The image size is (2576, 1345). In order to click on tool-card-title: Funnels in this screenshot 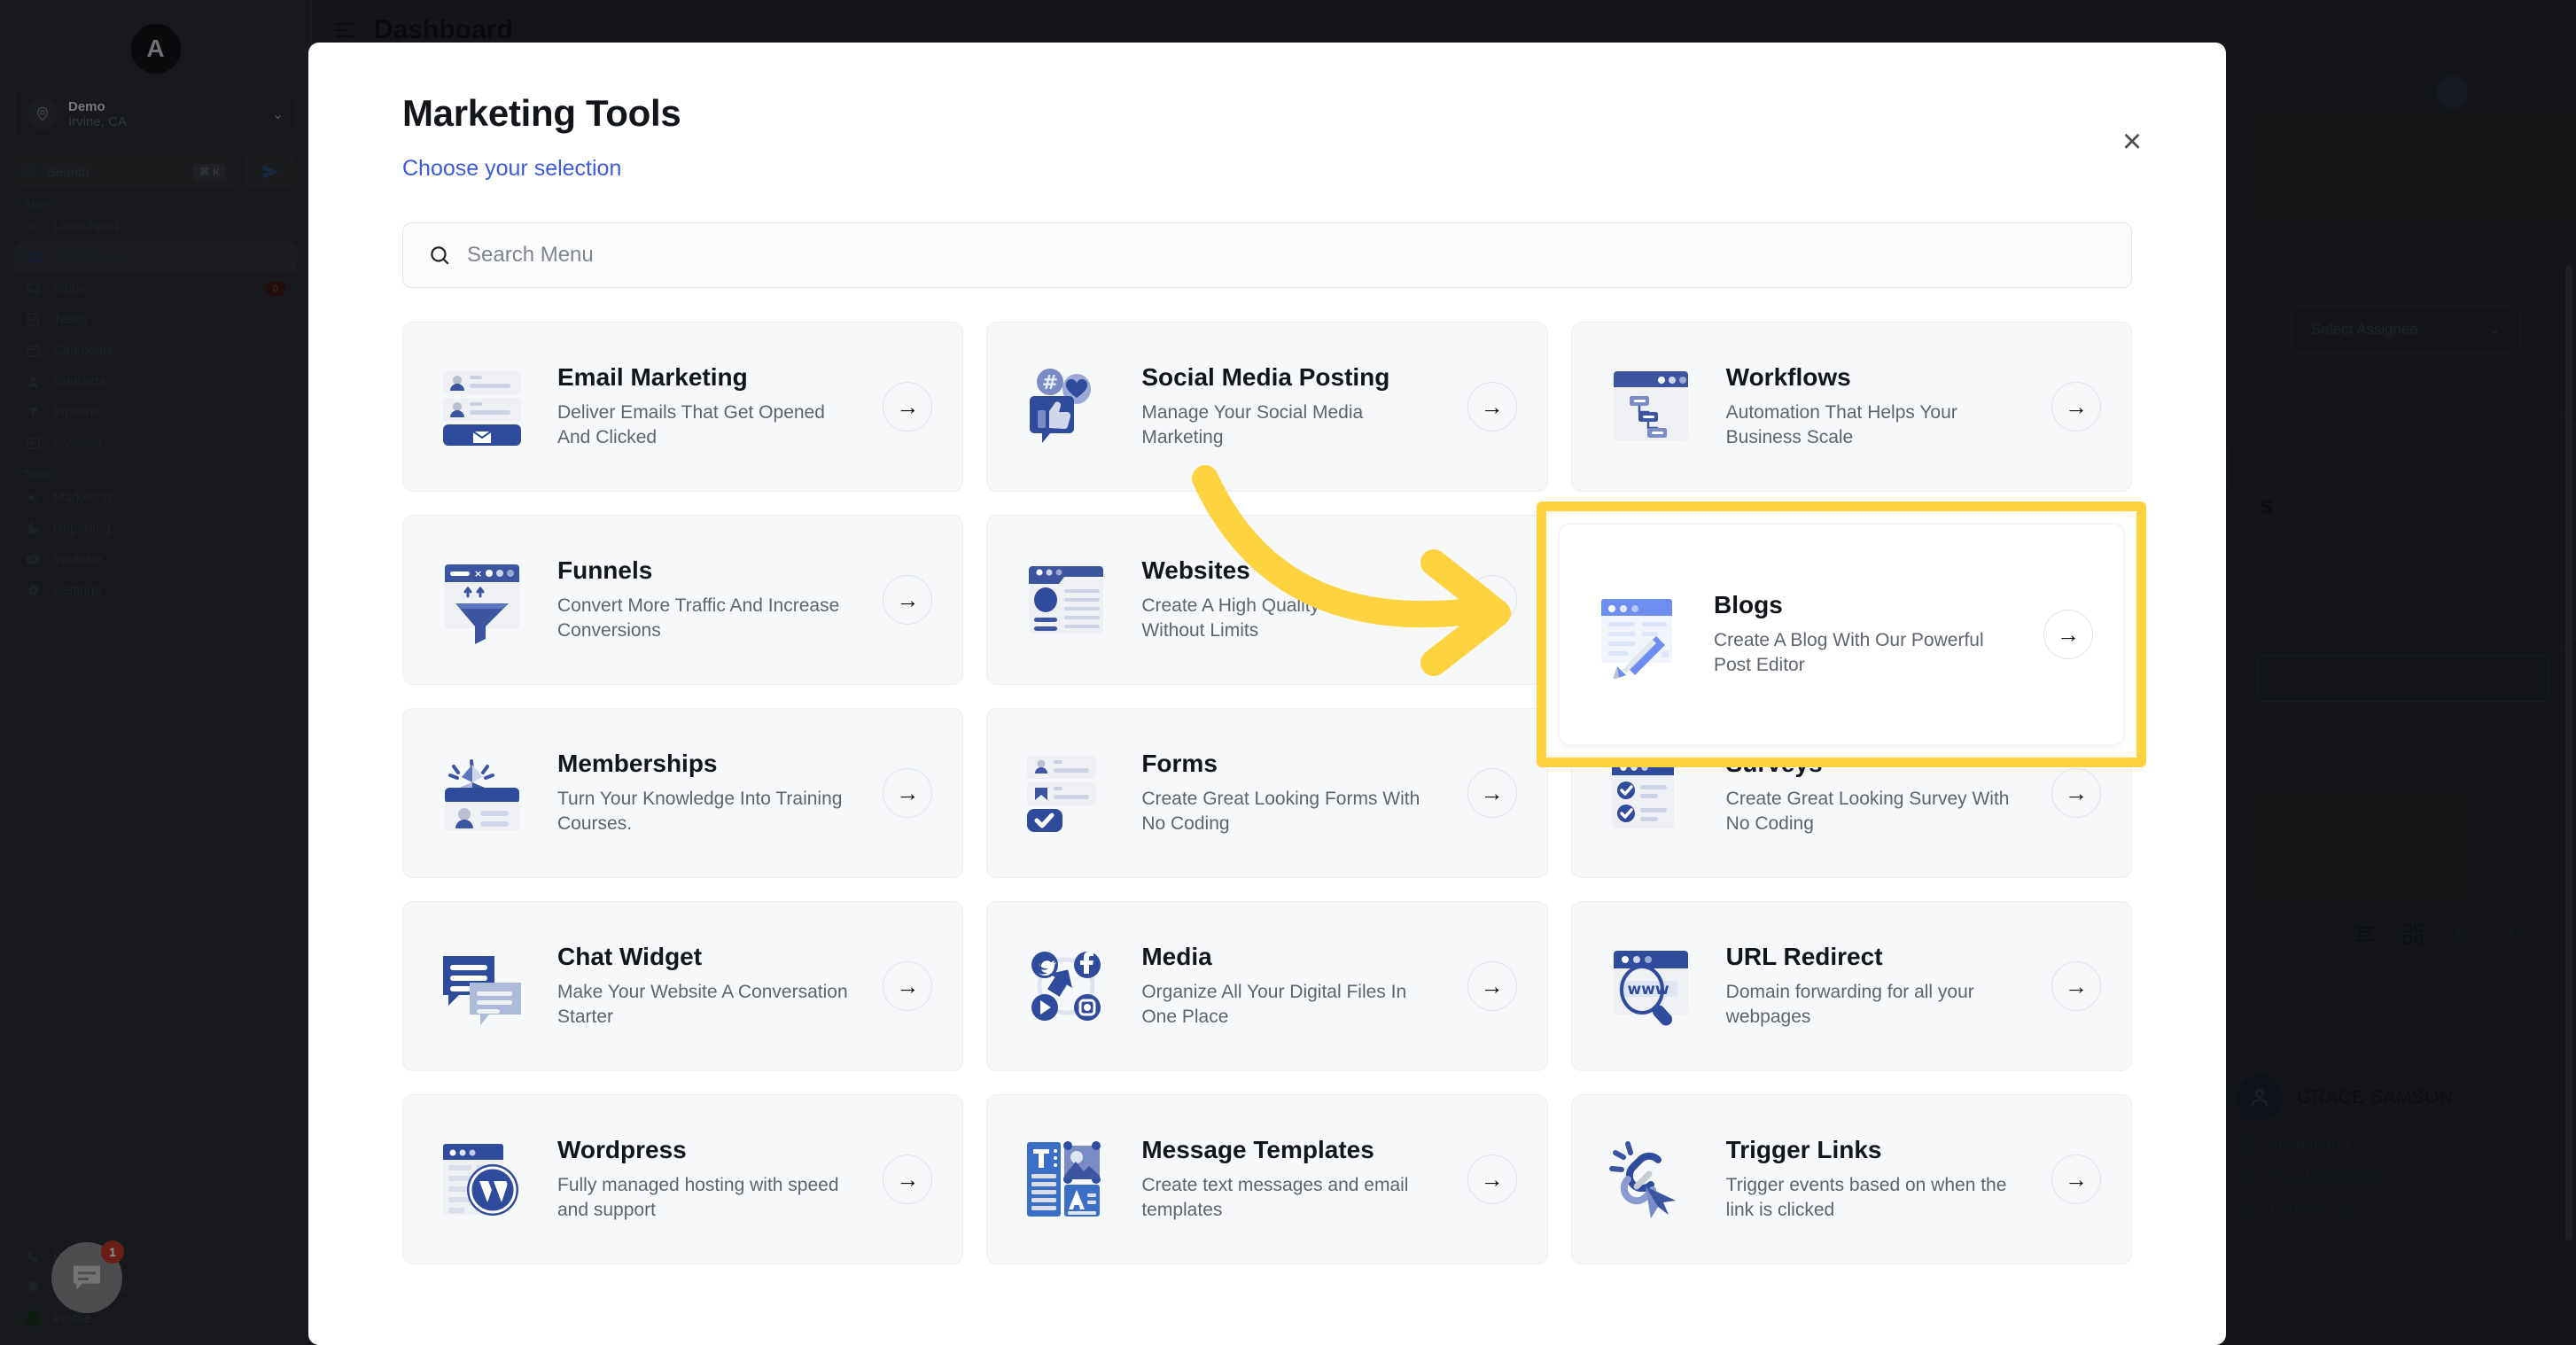, I will do `click(605, 570)`.